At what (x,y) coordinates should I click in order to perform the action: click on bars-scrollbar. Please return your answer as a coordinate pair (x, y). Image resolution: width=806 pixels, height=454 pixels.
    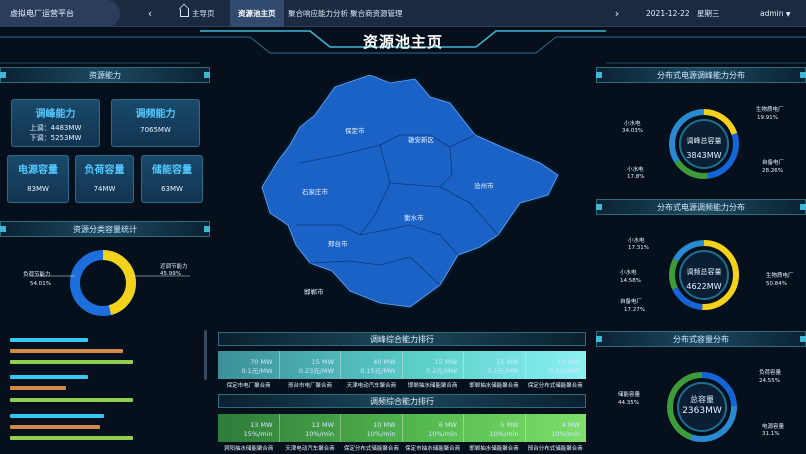
    Looking at the image, I should click on (205, 355).